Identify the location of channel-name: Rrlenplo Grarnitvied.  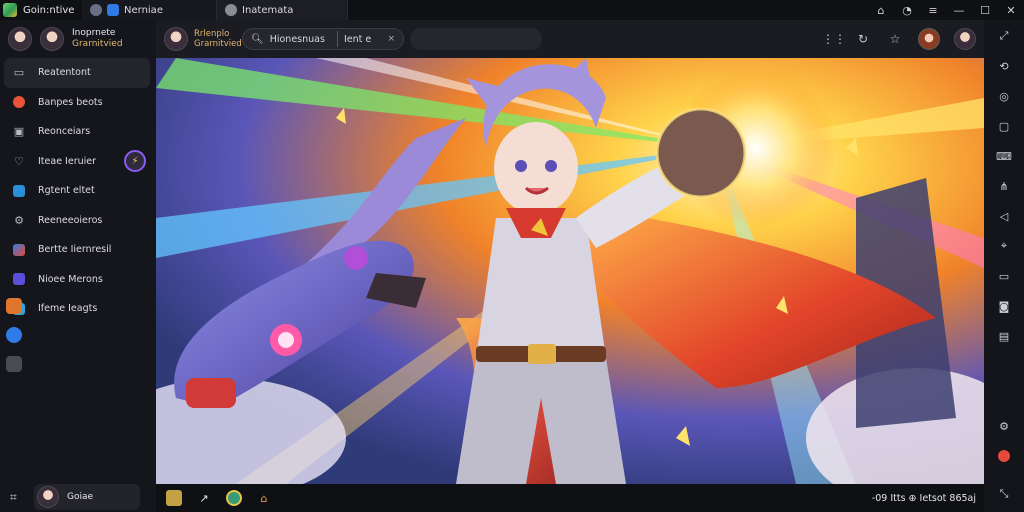
(218, 39).